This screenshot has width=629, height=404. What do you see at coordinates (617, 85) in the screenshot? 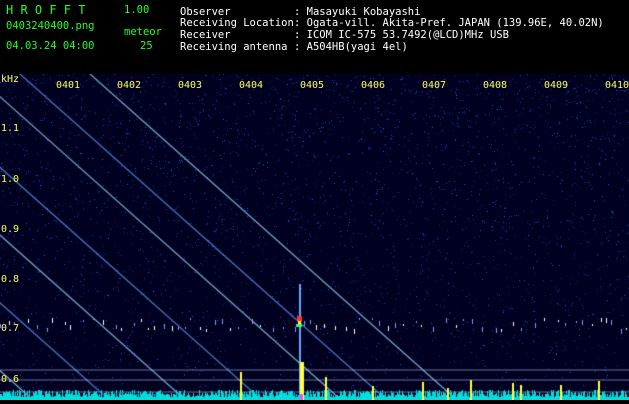
I see `x-tick-label: 0410` at bounding box center [617, 85].